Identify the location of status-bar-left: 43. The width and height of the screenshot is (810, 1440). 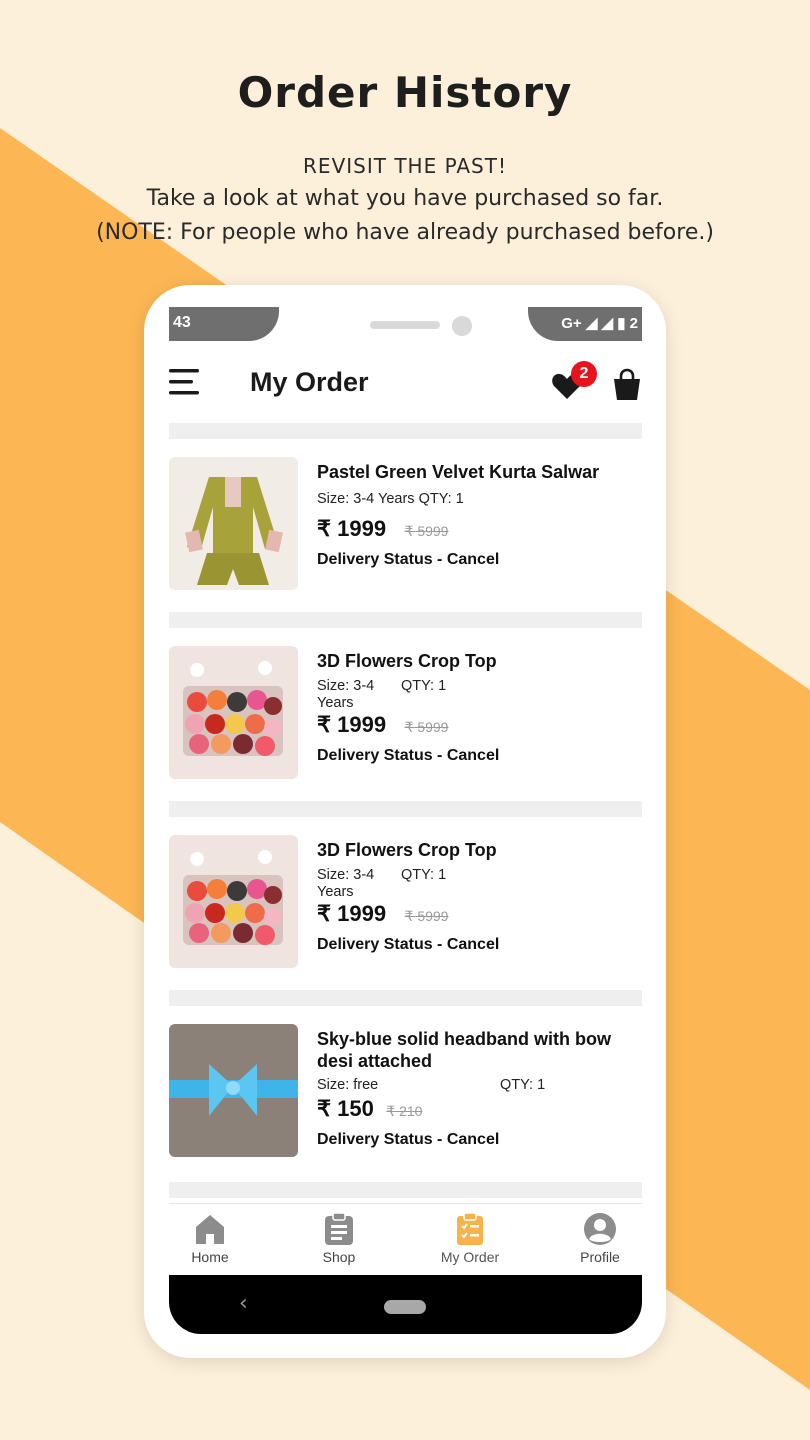
(224, 324).